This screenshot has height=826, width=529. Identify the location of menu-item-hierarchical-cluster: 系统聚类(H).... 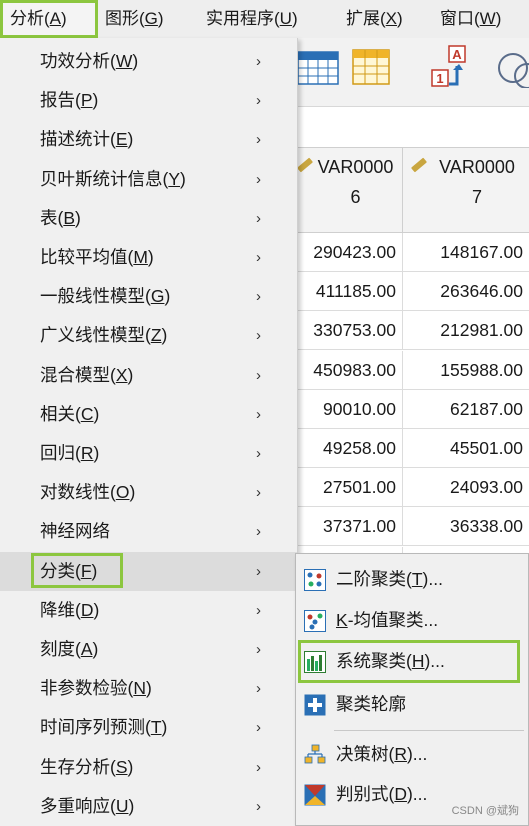
(412, 661).